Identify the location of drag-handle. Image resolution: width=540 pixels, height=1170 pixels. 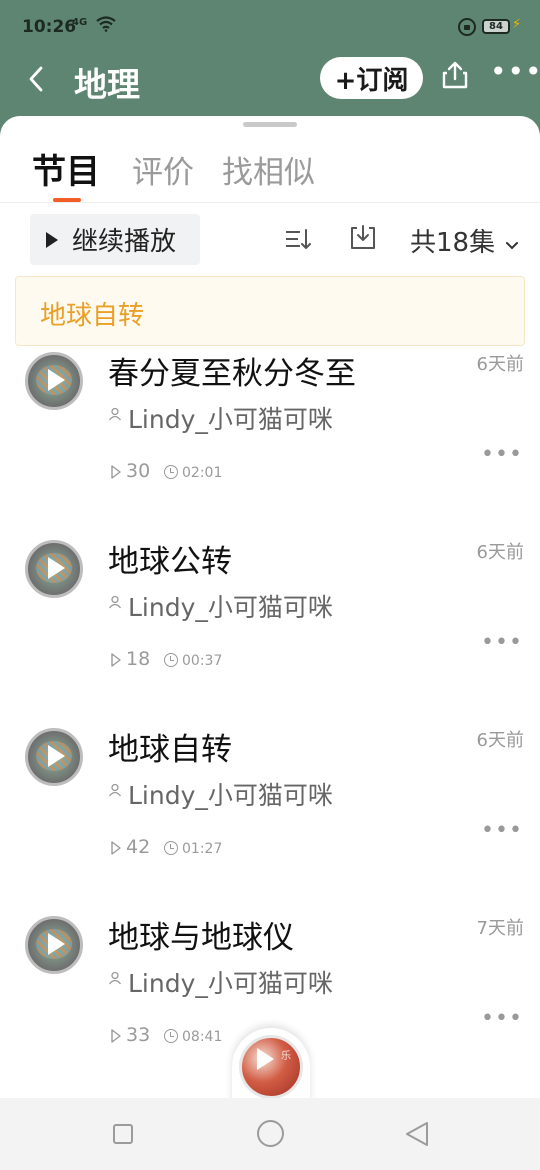
(270, 124).